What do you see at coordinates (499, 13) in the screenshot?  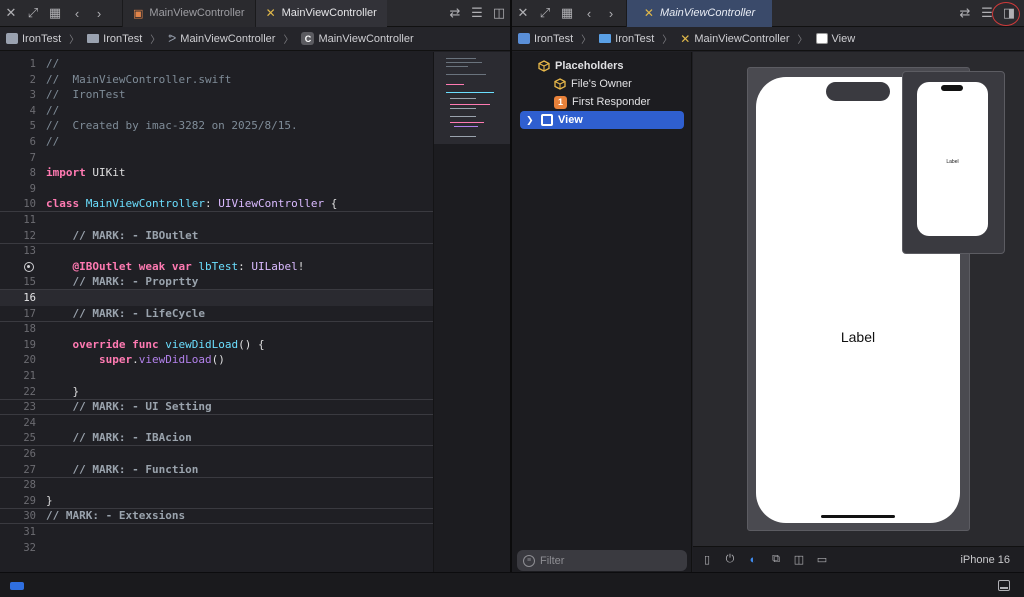 I see `split-editor-icon: ◫` at bounding box center [499, 13].